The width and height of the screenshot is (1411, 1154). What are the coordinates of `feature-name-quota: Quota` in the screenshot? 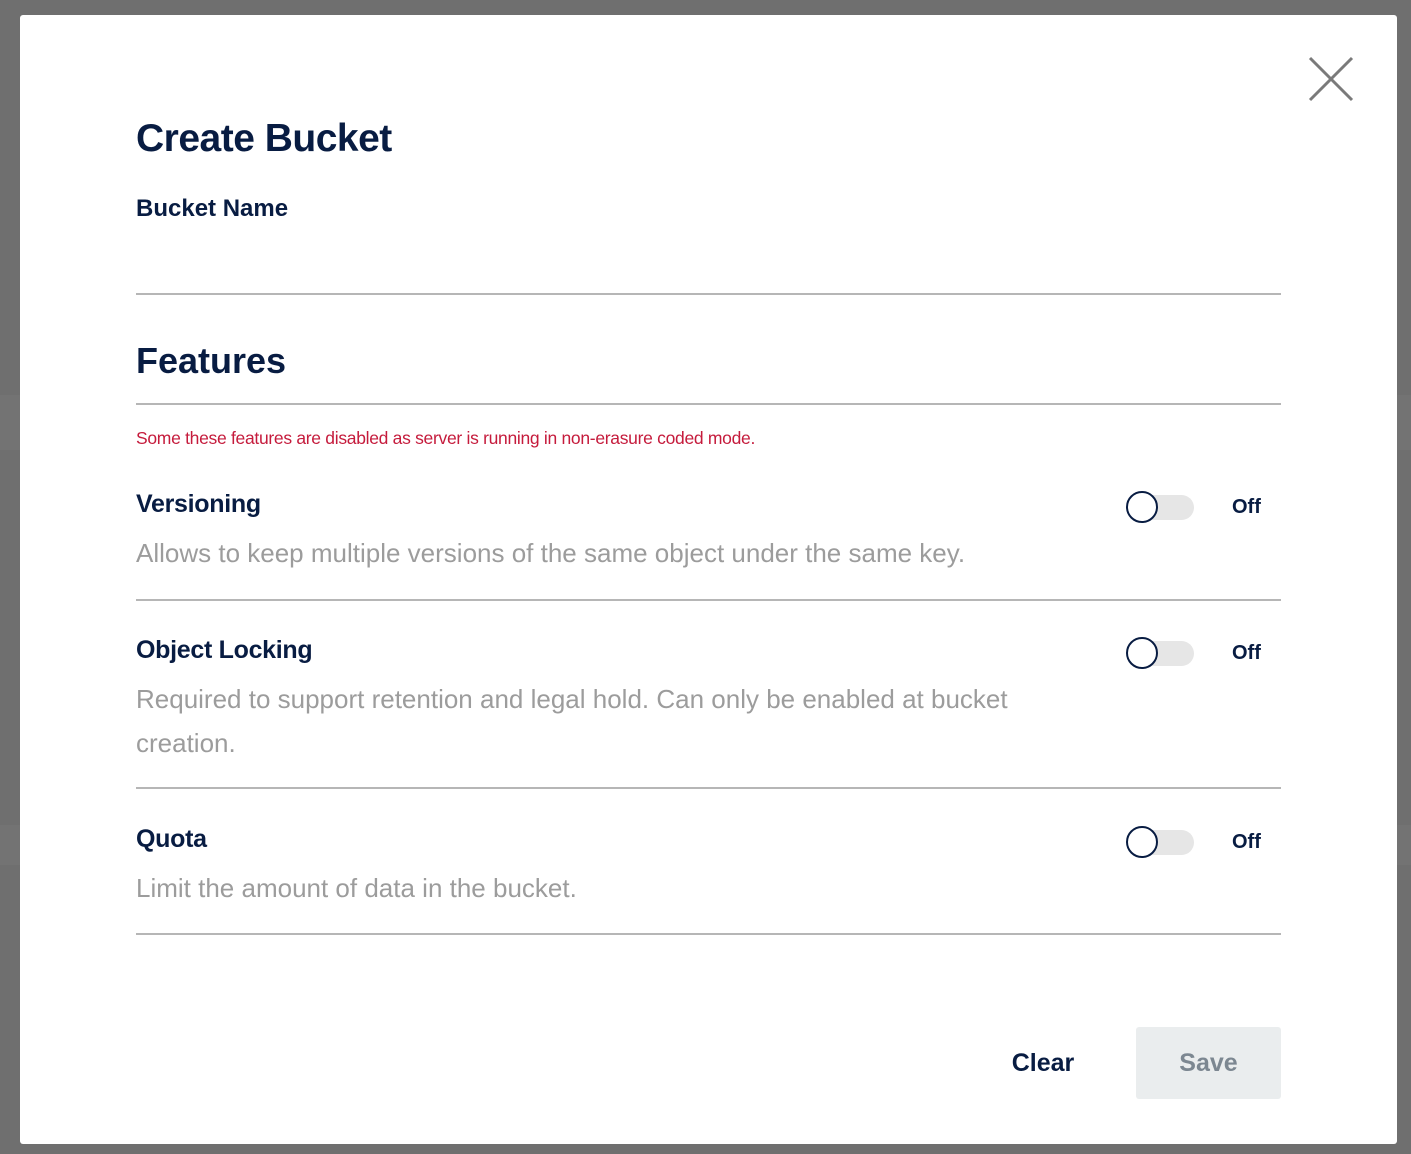 It's located at (171, 839).